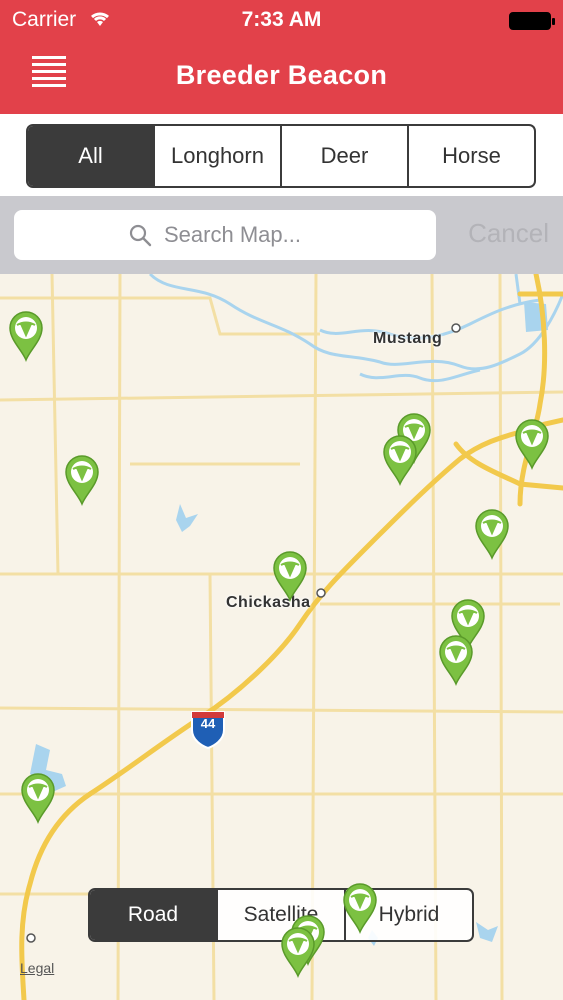  What do you see at coordinates (140, 235) in the screenshot?
I see `search-icon` at bounding box center [140, 235].